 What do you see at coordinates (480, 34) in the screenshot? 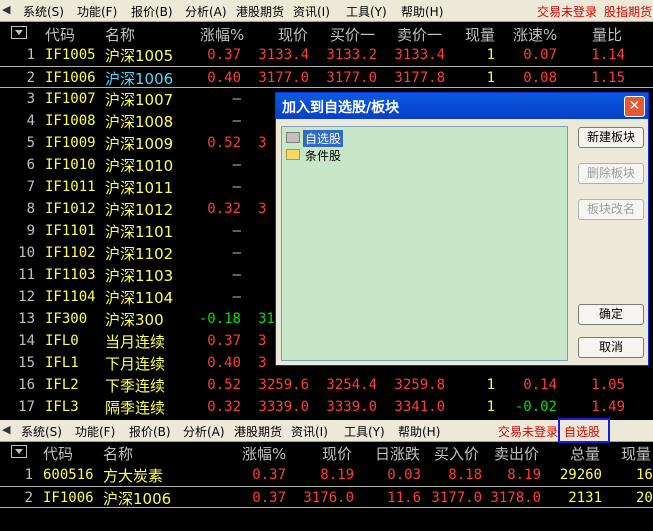
I see `header-volume: 现量` at bounding box center [480, 34].